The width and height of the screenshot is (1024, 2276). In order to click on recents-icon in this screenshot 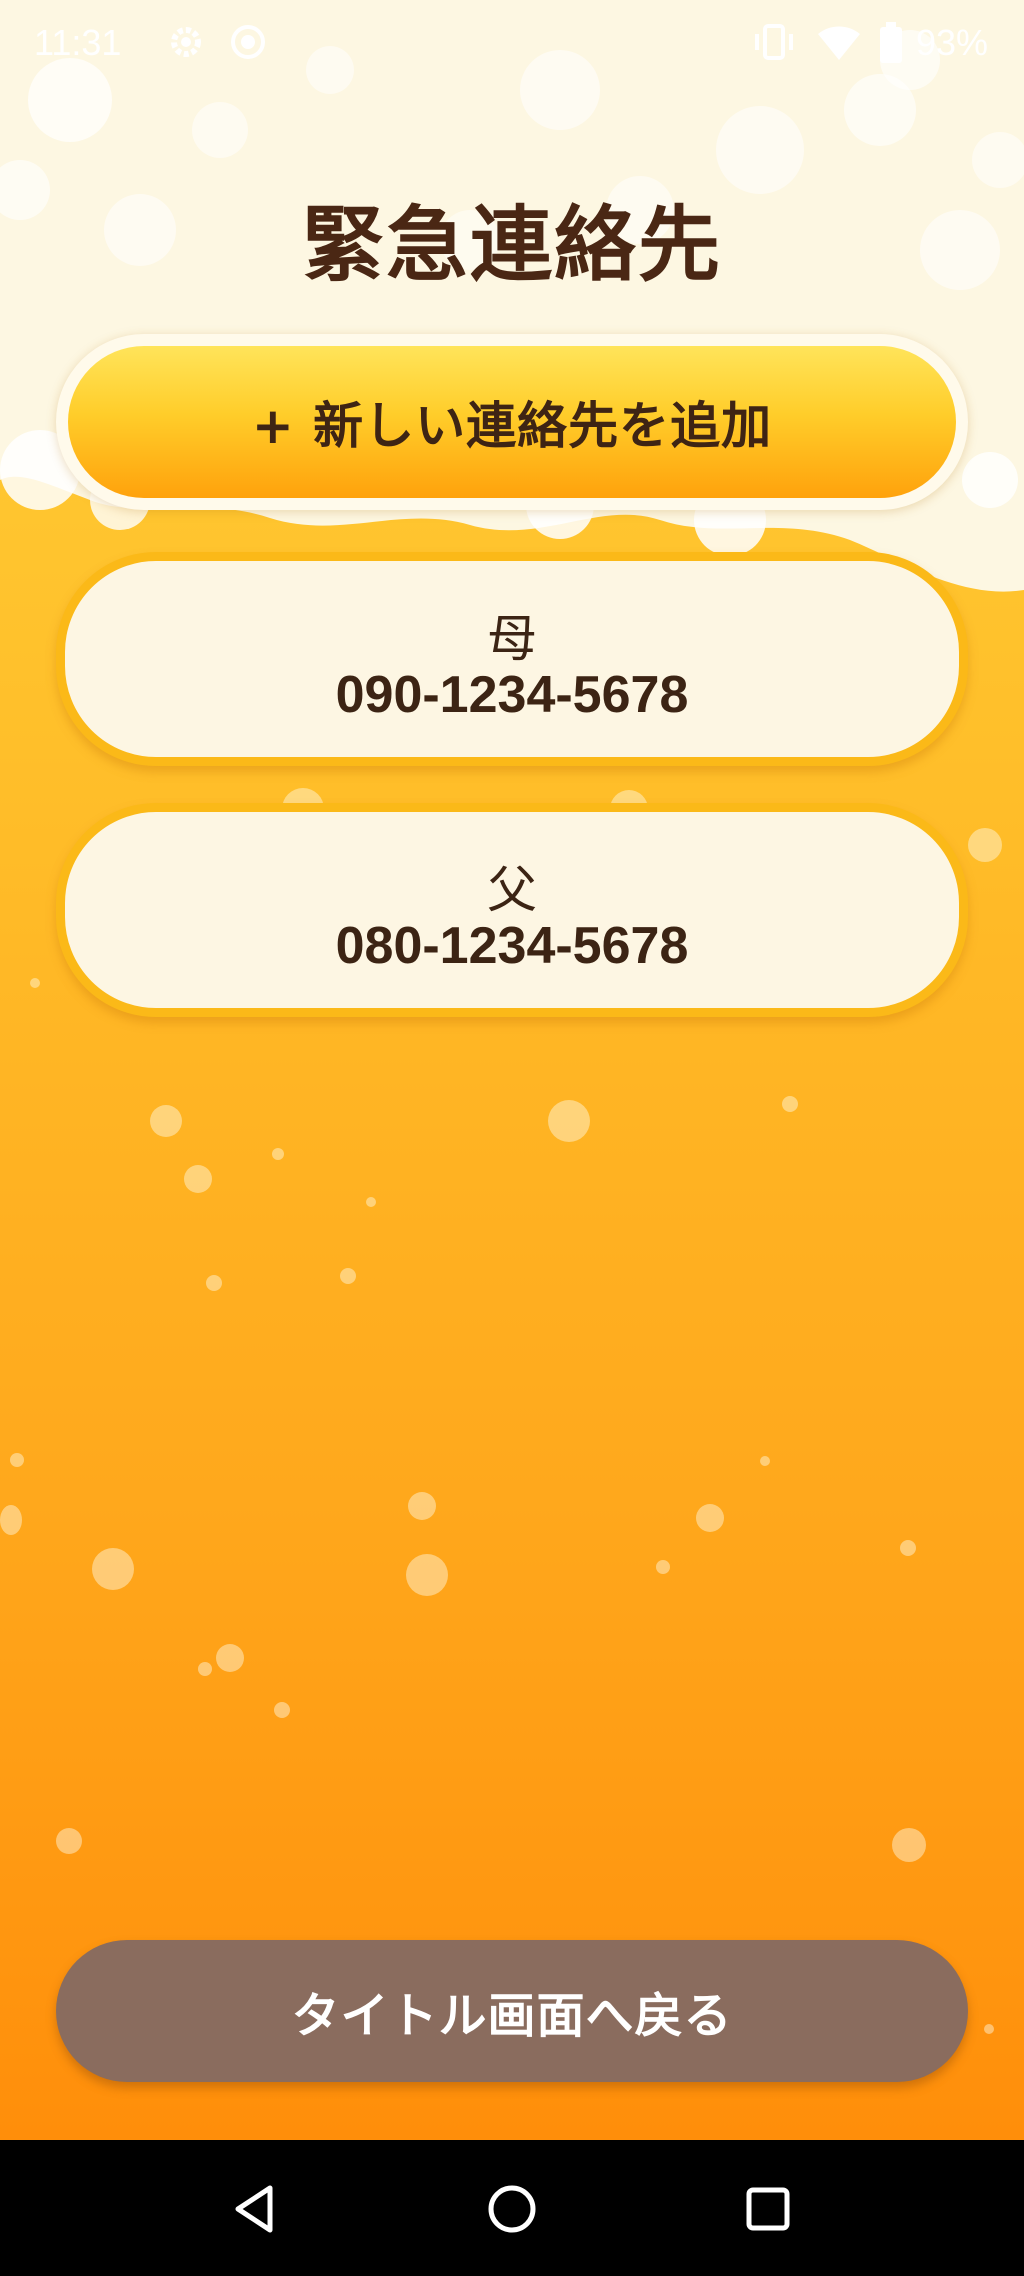, I will do `click(768, 2209)`.